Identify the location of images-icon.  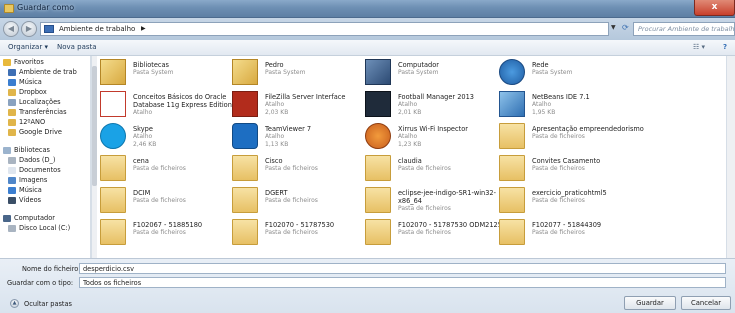
(12, 180).